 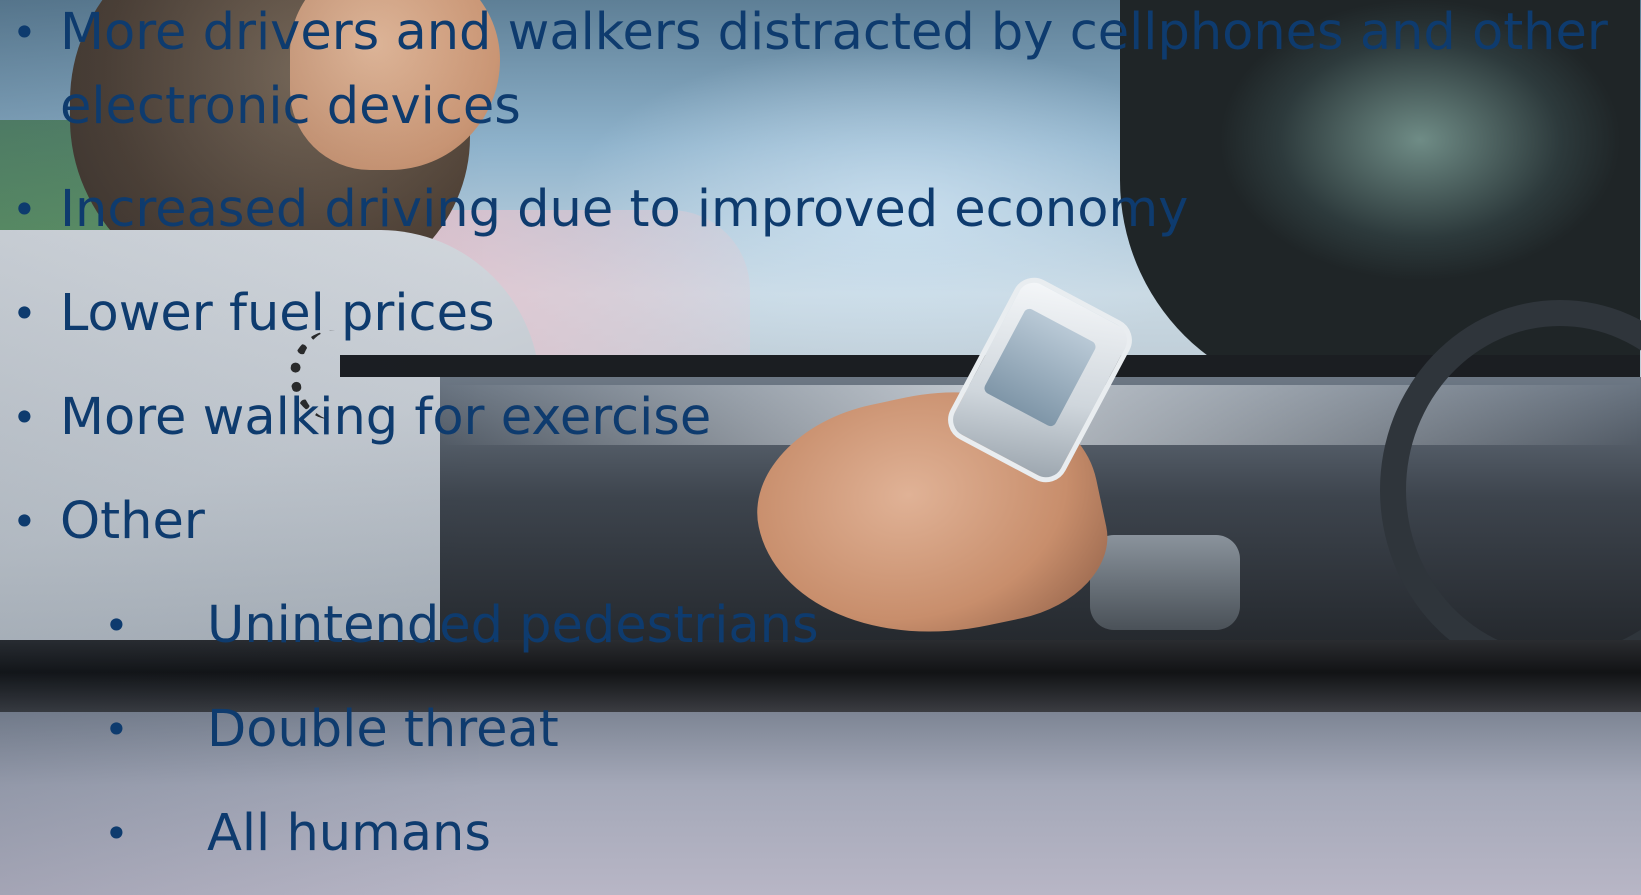 What do you see at coordinates (132, 521) in the screenshot?
I see `bullet-text: Other` at bounding box center [132, 521].